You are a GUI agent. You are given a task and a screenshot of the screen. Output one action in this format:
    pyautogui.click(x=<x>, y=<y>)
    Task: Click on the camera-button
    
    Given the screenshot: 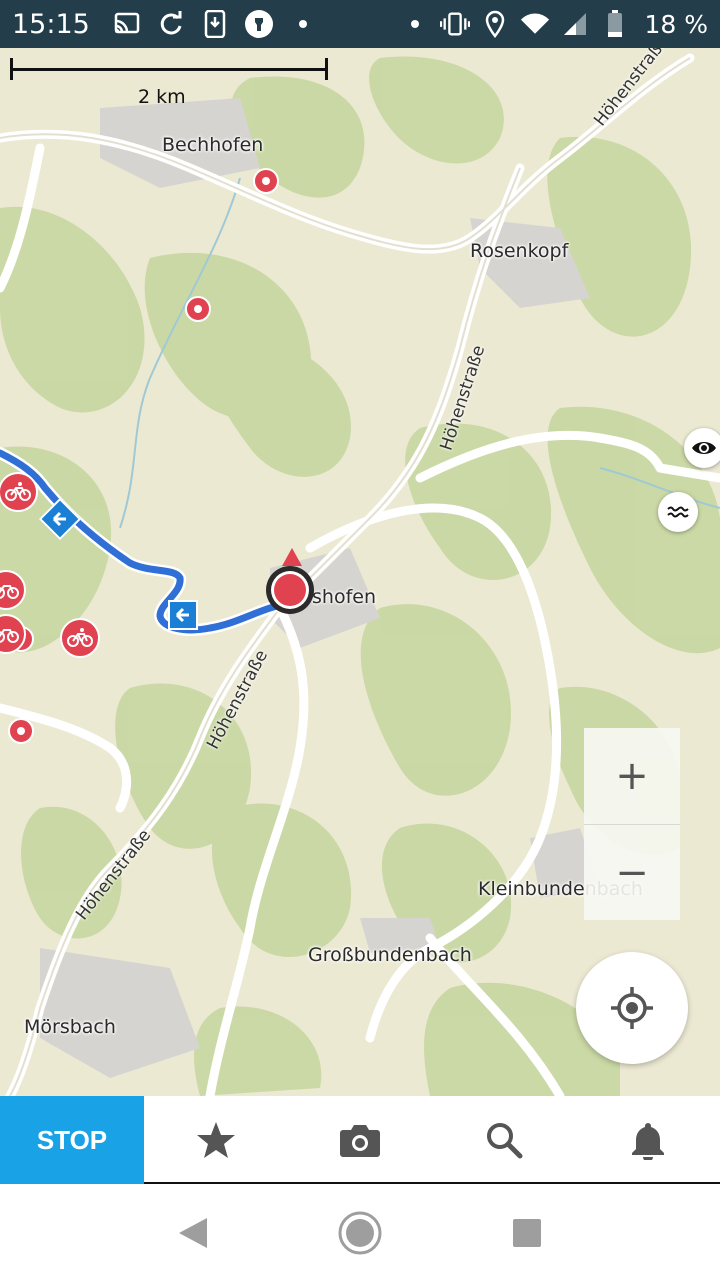 What is the action you would take?
    pyautogui.click(x=360, y=1140)
    